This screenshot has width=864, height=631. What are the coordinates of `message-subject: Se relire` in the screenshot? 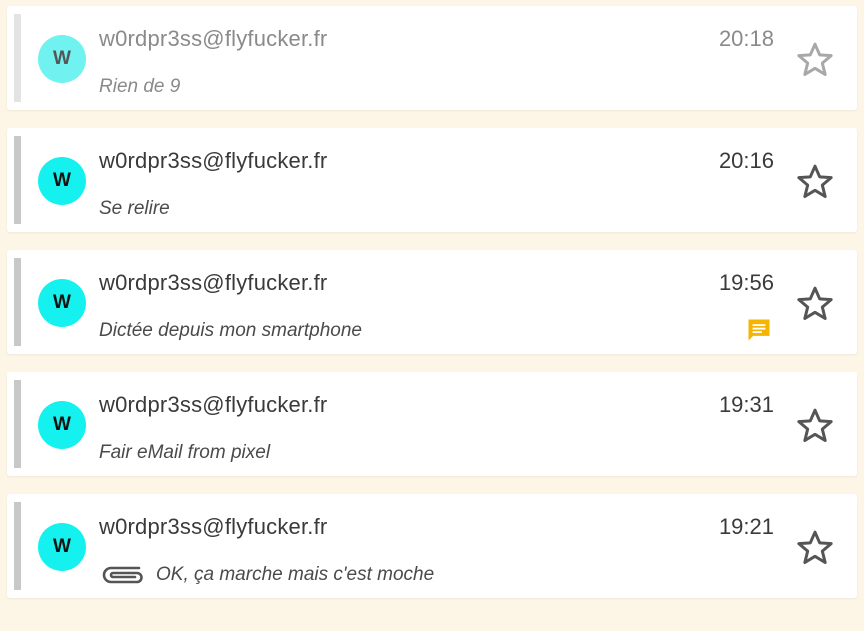 It's located at (134, 208).